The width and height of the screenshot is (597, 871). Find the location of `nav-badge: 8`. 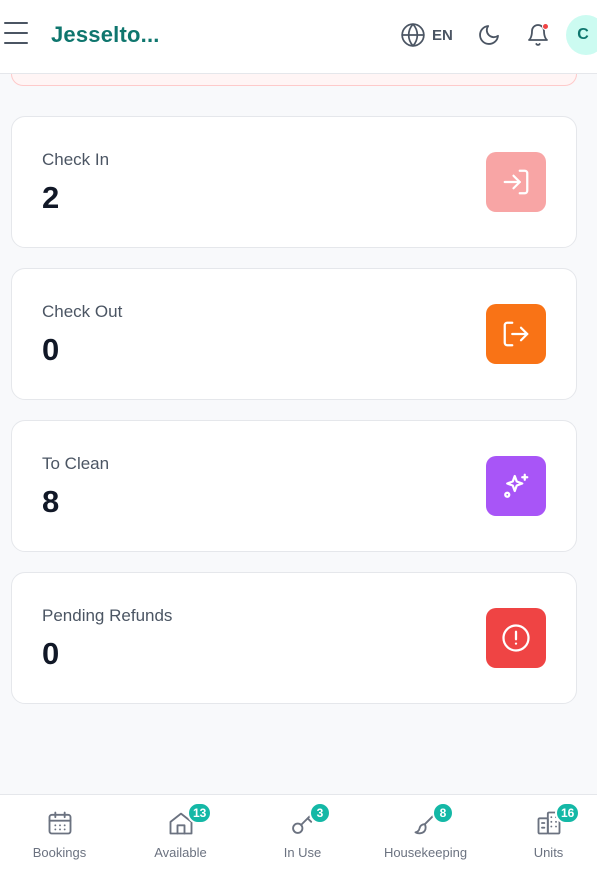

nav-badge: 8 is located at coordinates (443, 813).